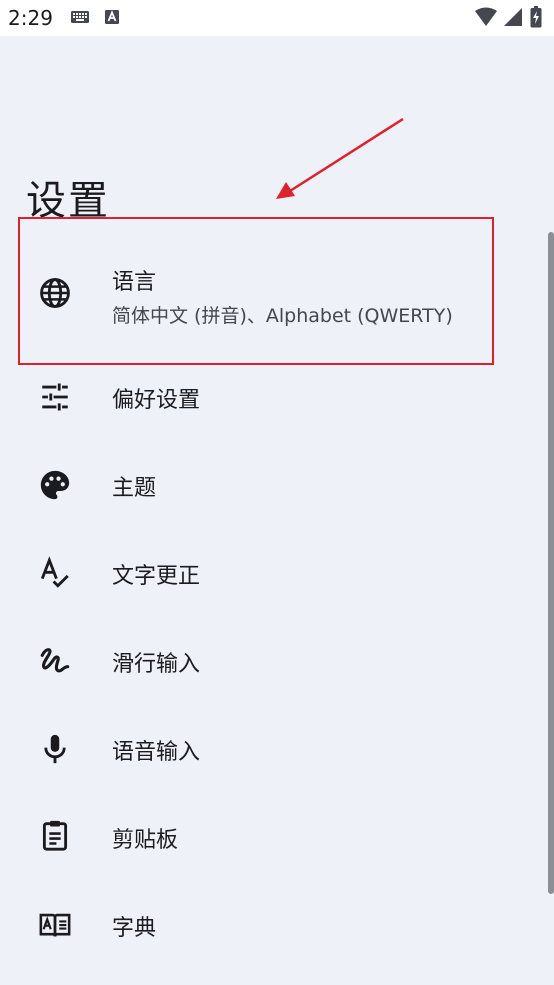  What do you see at coordinates (551, 563) in the screenshot?
I see `scrollbar` at bounding box center [551, 563].